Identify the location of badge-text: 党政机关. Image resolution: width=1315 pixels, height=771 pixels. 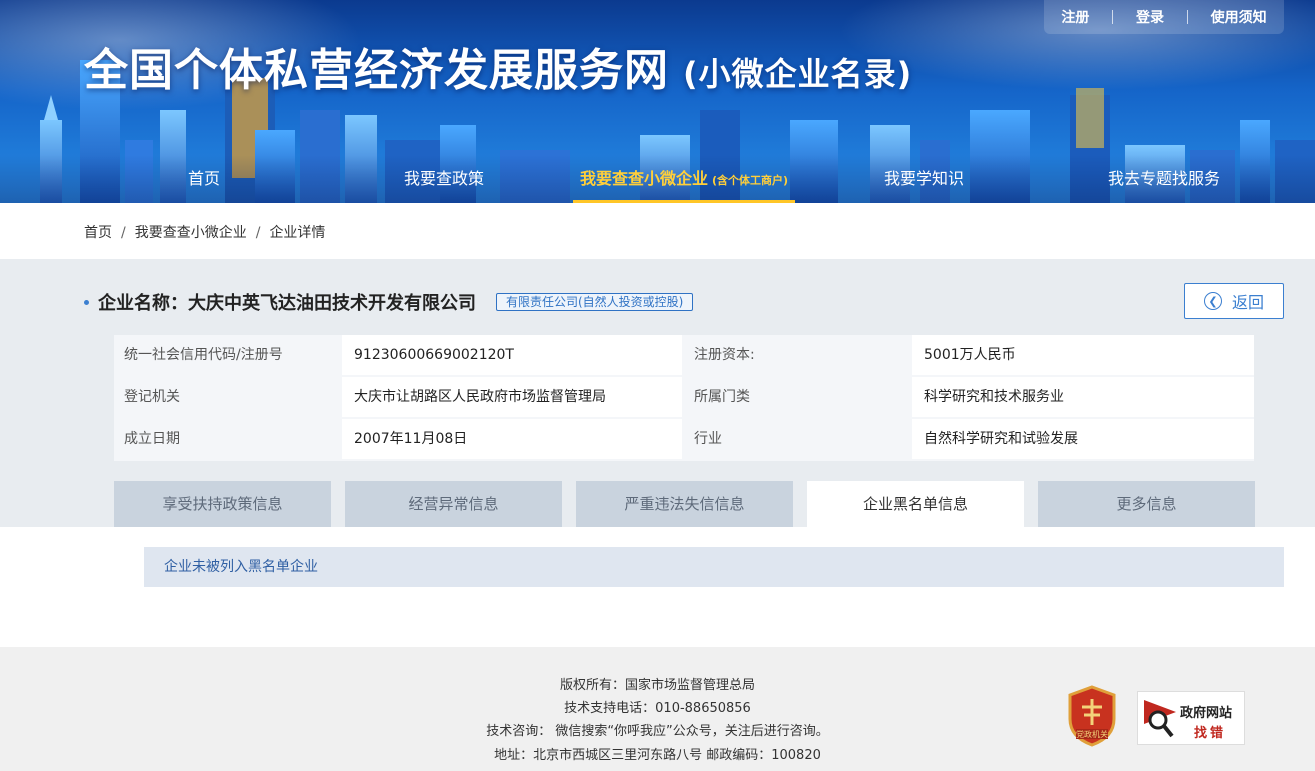
(1092, 734).